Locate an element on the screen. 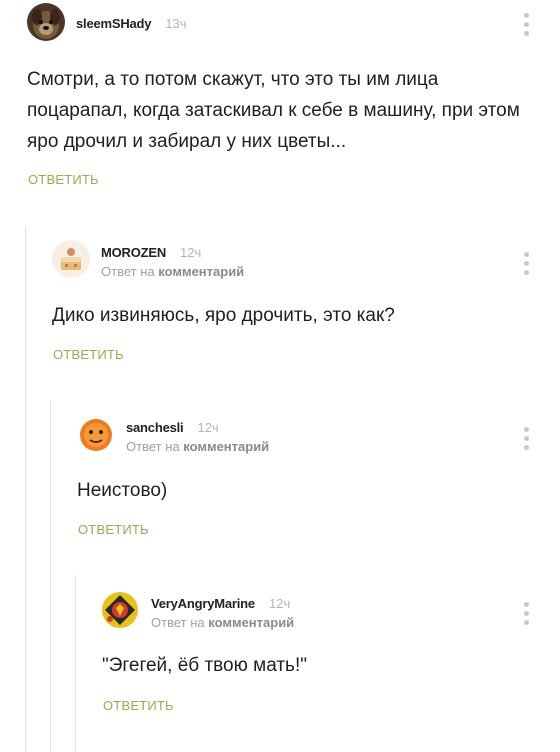  comment-meta: sanchesli 12ч is located at coordinates (172, 428).